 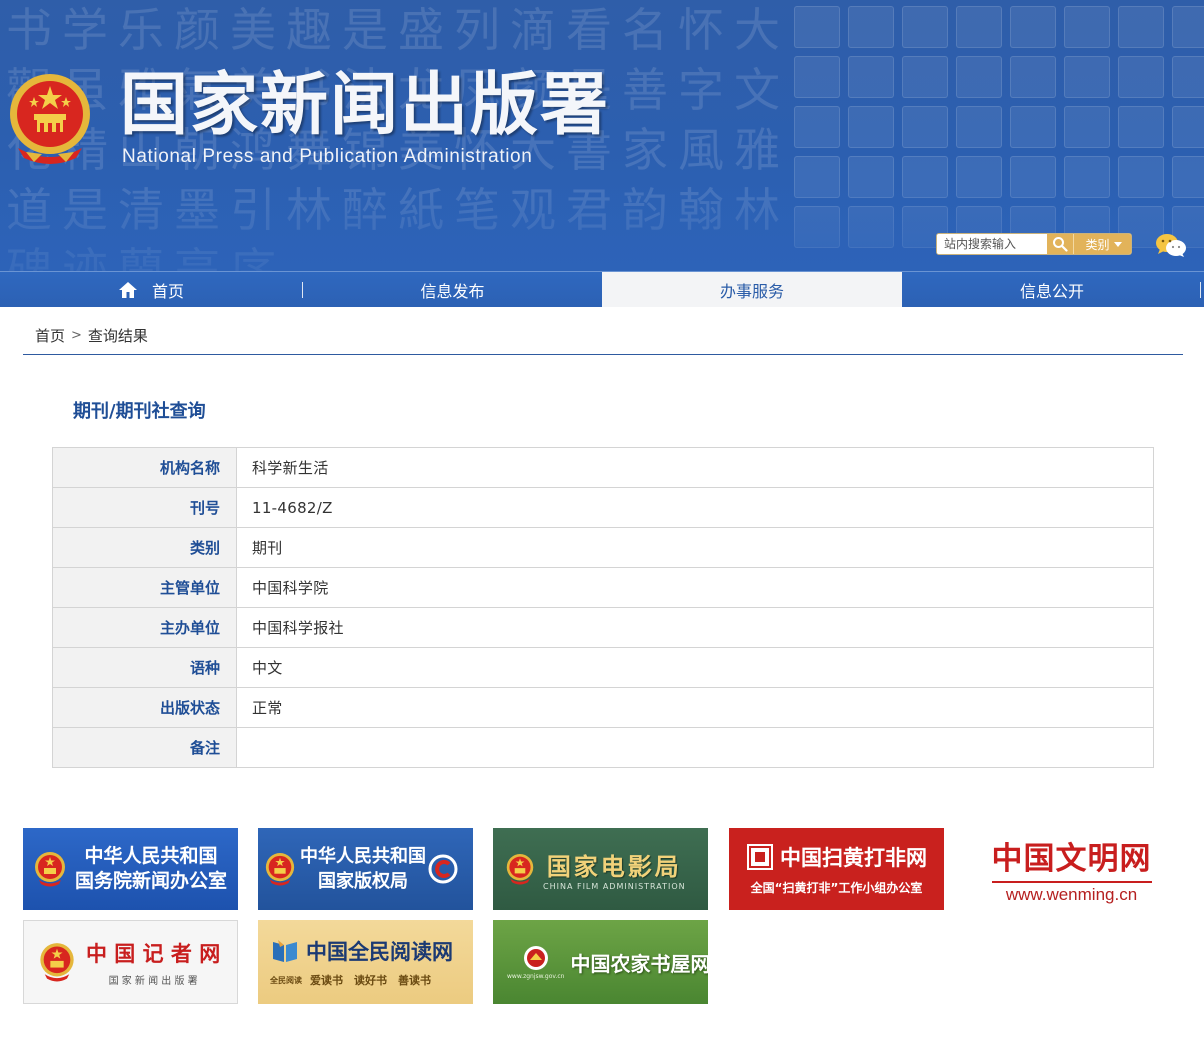 I want to click on row-label: 类别, so click(x=144, y=547).